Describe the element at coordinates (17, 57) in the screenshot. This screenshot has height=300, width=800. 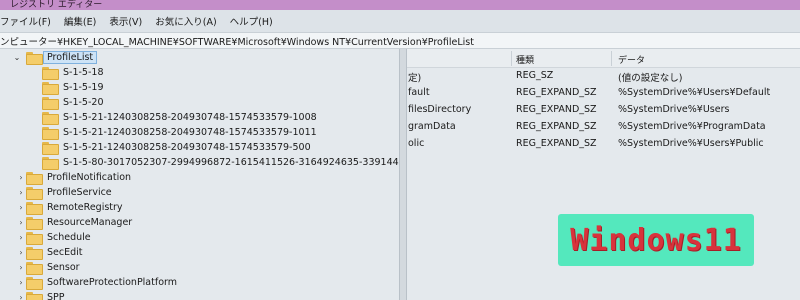
I see `chevron-down-icon: ⌄` at that location.